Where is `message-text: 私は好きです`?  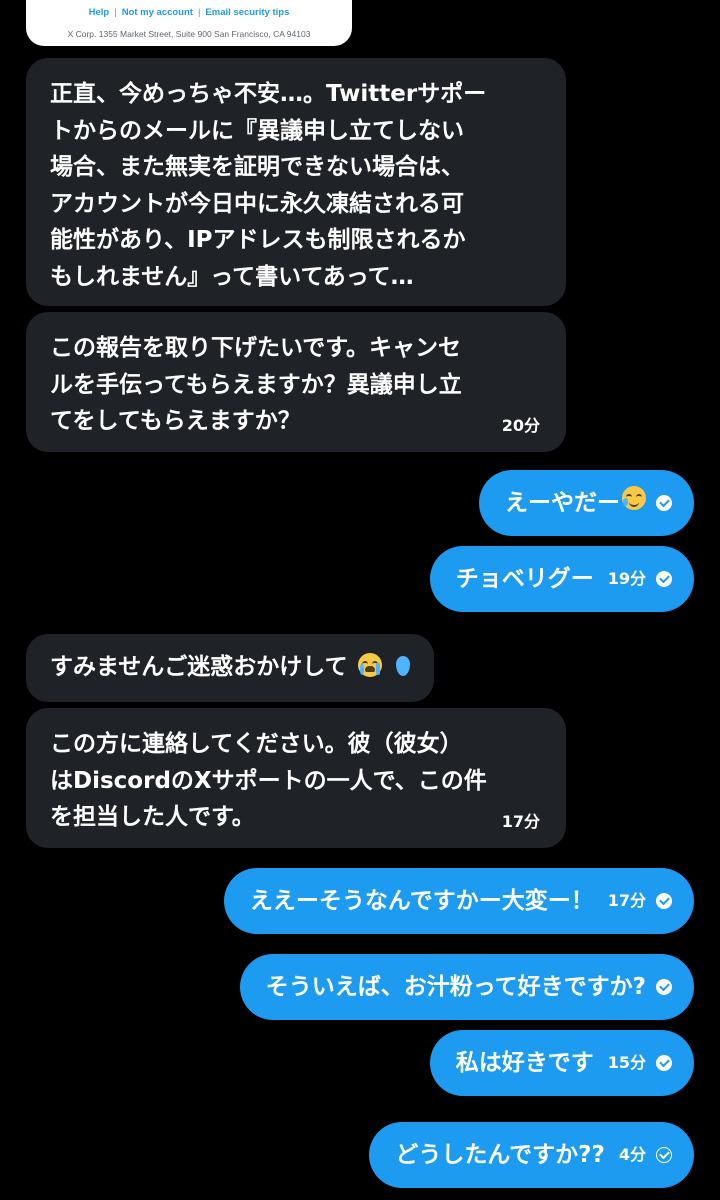 message-text: 私は好きです is located at coordinates (524, 1062).